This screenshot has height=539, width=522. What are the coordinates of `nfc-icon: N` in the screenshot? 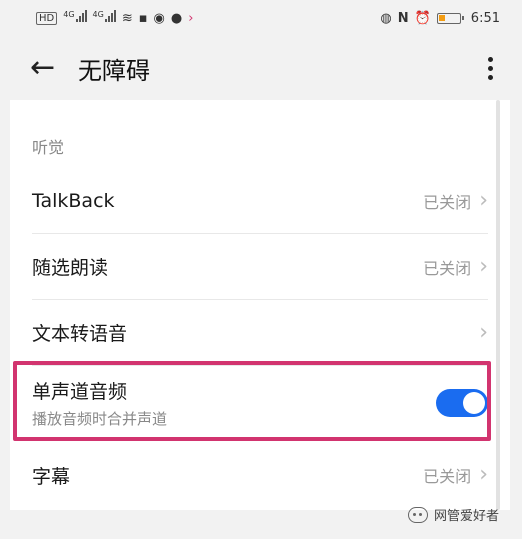 It's located at (403, 18).